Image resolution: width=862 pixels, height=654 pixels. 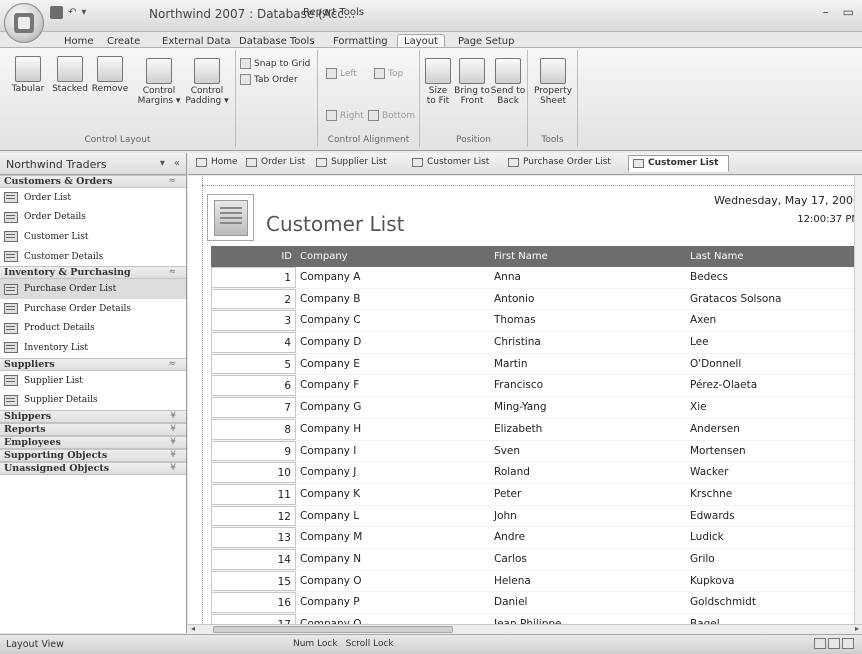 I want to click on nav-item-customer-details: Customer Details, so click(x=93, y=257).